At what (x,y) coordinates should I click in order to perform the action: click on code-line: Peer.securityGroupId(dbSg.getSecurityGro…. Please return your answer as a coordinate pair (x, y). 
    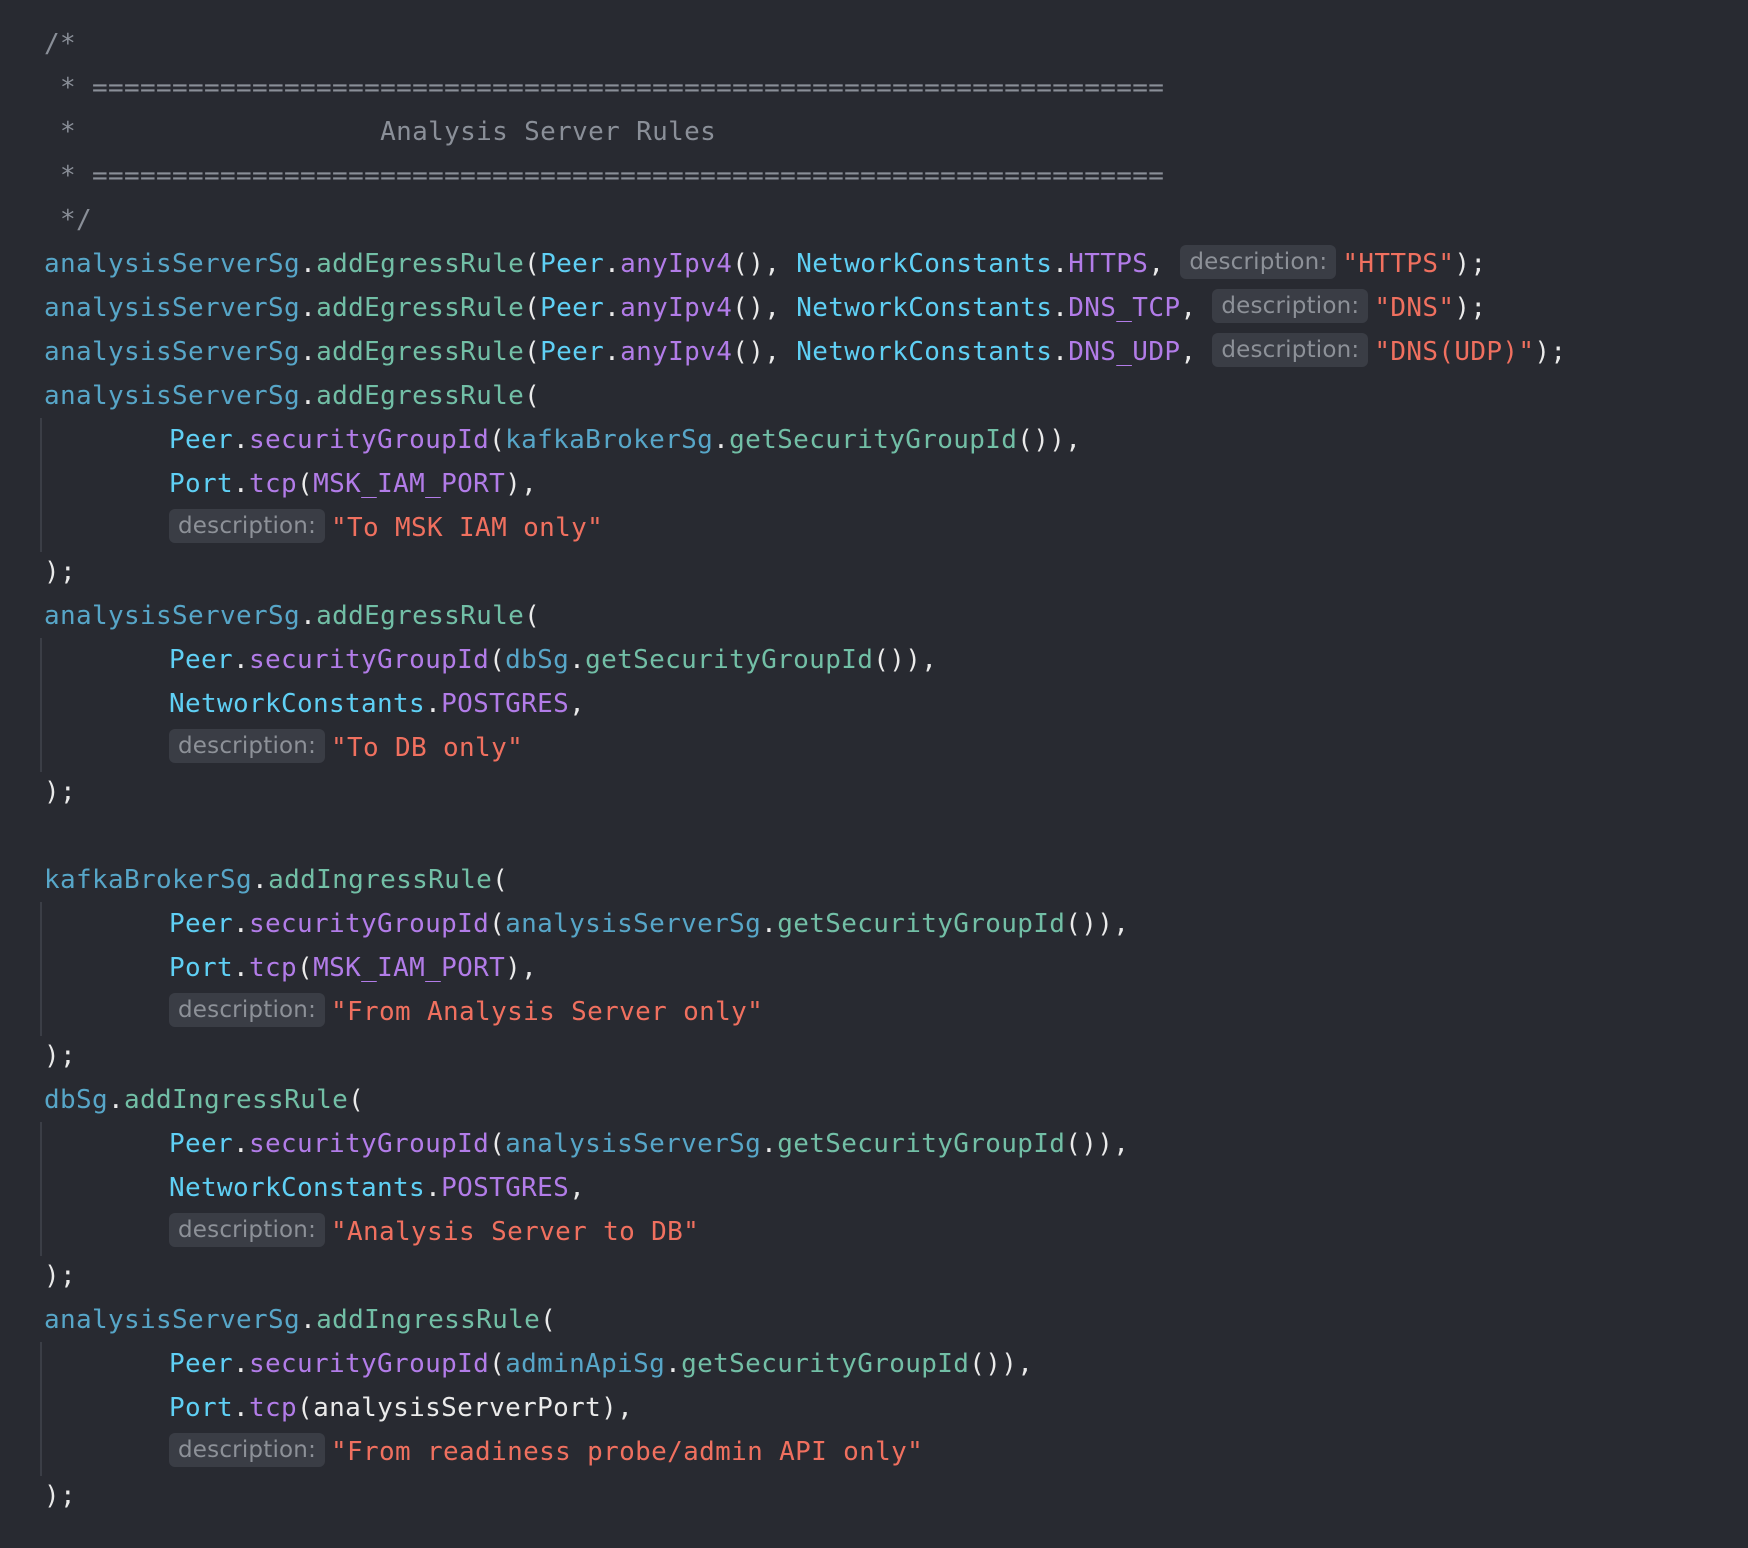
    Looking at the image, I should click on (553, 660).